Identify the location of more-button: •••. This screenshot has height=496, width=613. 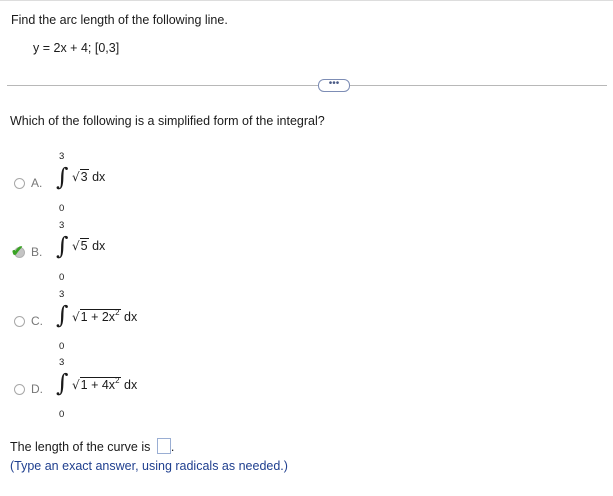
(334, 85).